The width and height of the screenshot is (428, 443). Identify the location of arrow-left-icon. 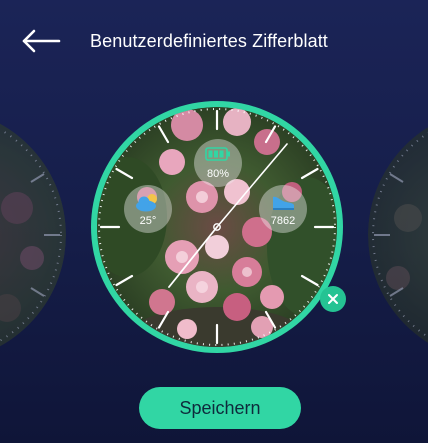
(41, 41).